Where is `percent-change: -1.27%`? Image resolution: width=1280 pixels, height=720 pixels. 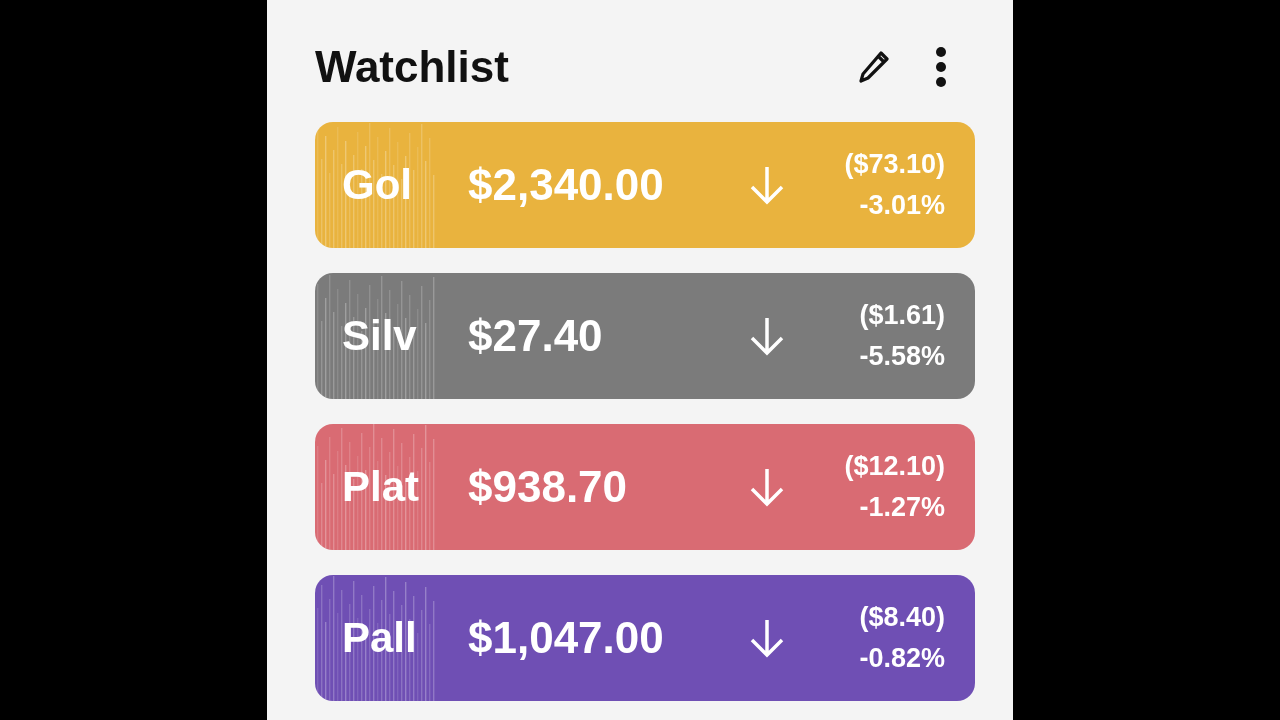
percent-change: -1.27% is located at coordinates (902, 507).